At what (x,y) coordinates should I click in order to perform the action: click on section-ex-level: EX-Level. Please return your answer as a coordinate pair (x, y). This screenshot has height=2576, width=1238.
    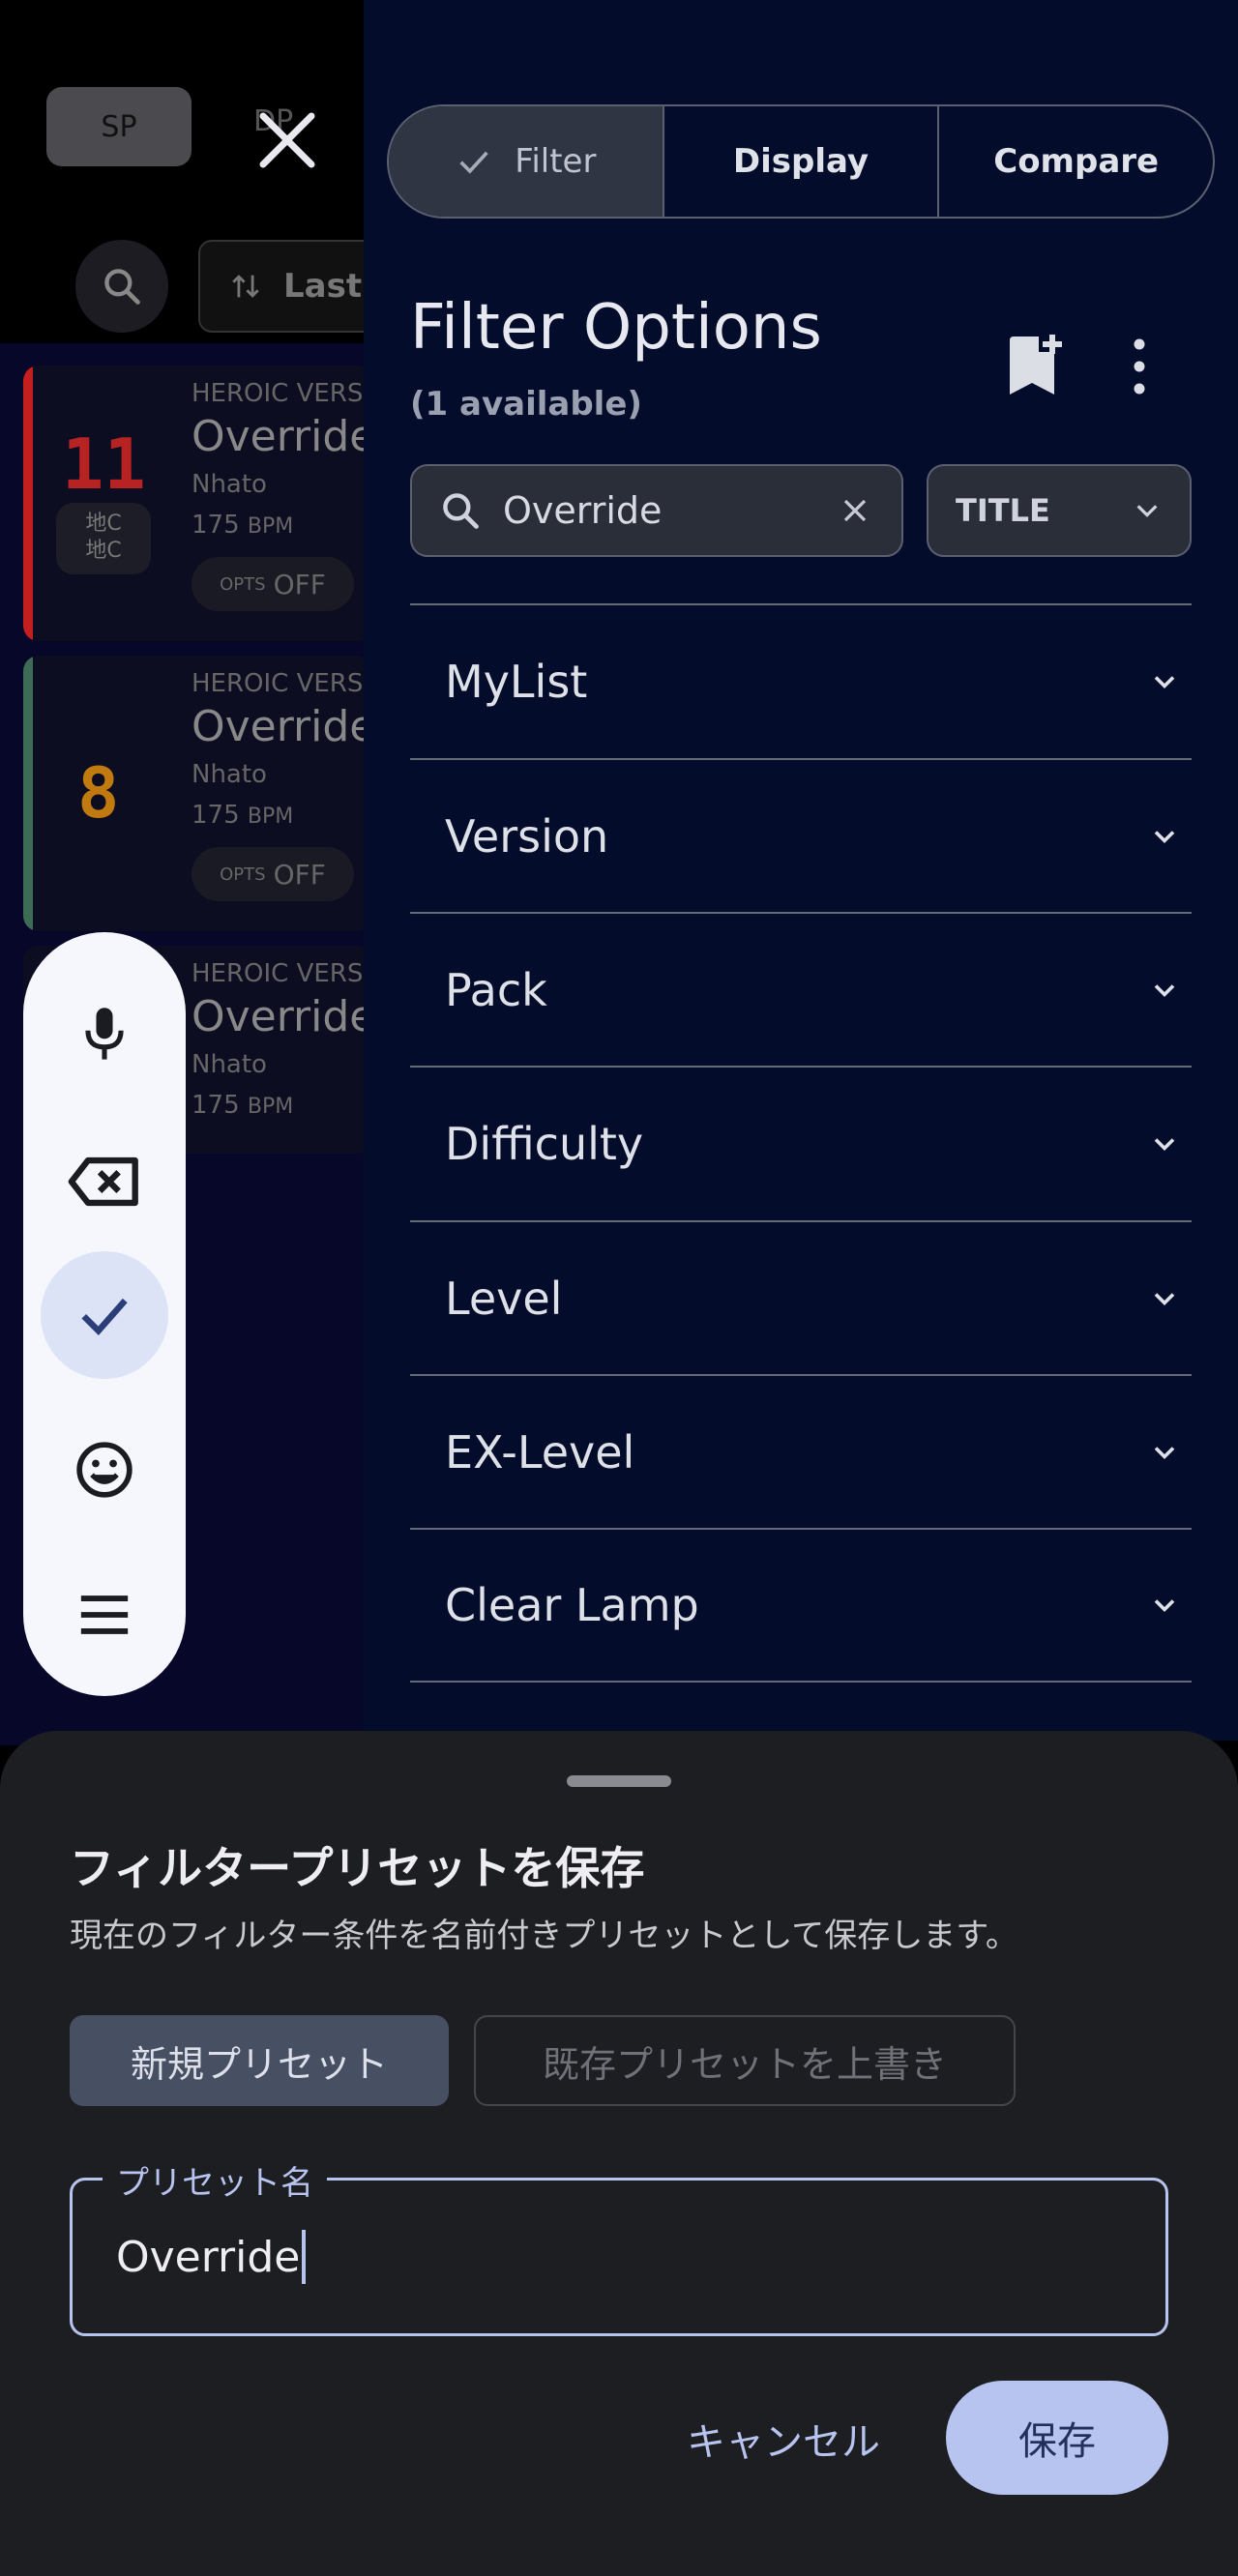
    Looking at the image, I should click on (801, 1451).